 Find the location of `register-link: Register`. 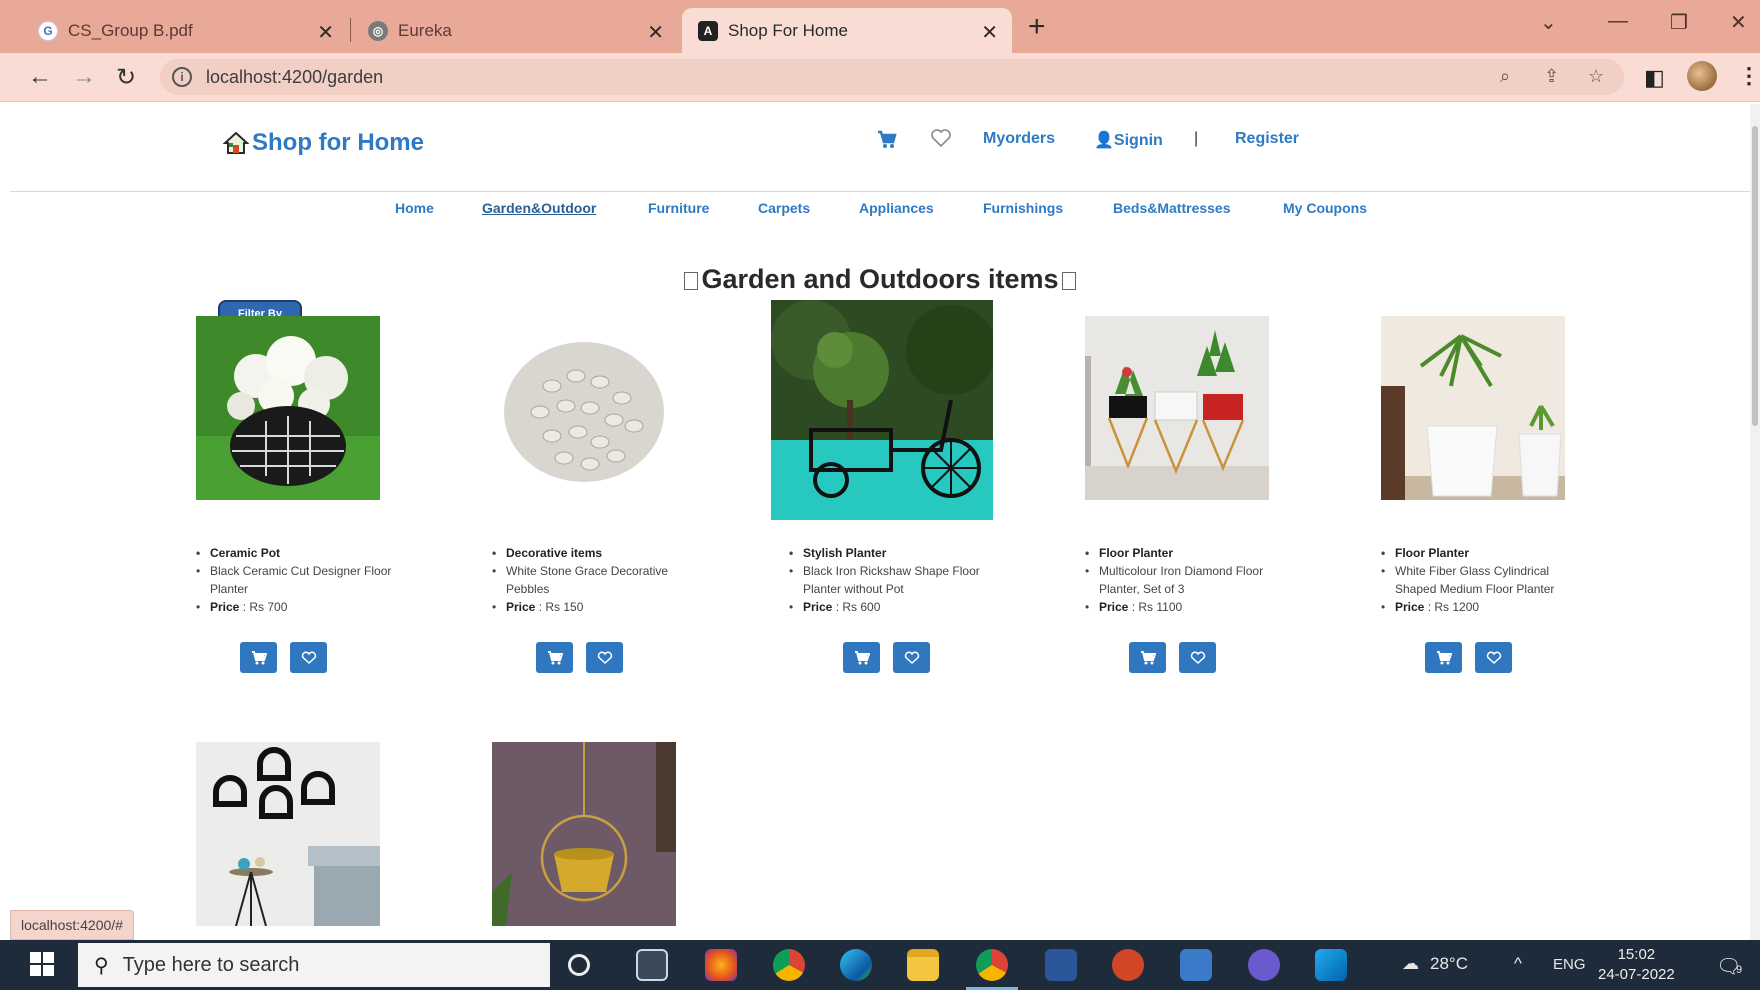

register-link: Register is located at coordinates (1267, 139).